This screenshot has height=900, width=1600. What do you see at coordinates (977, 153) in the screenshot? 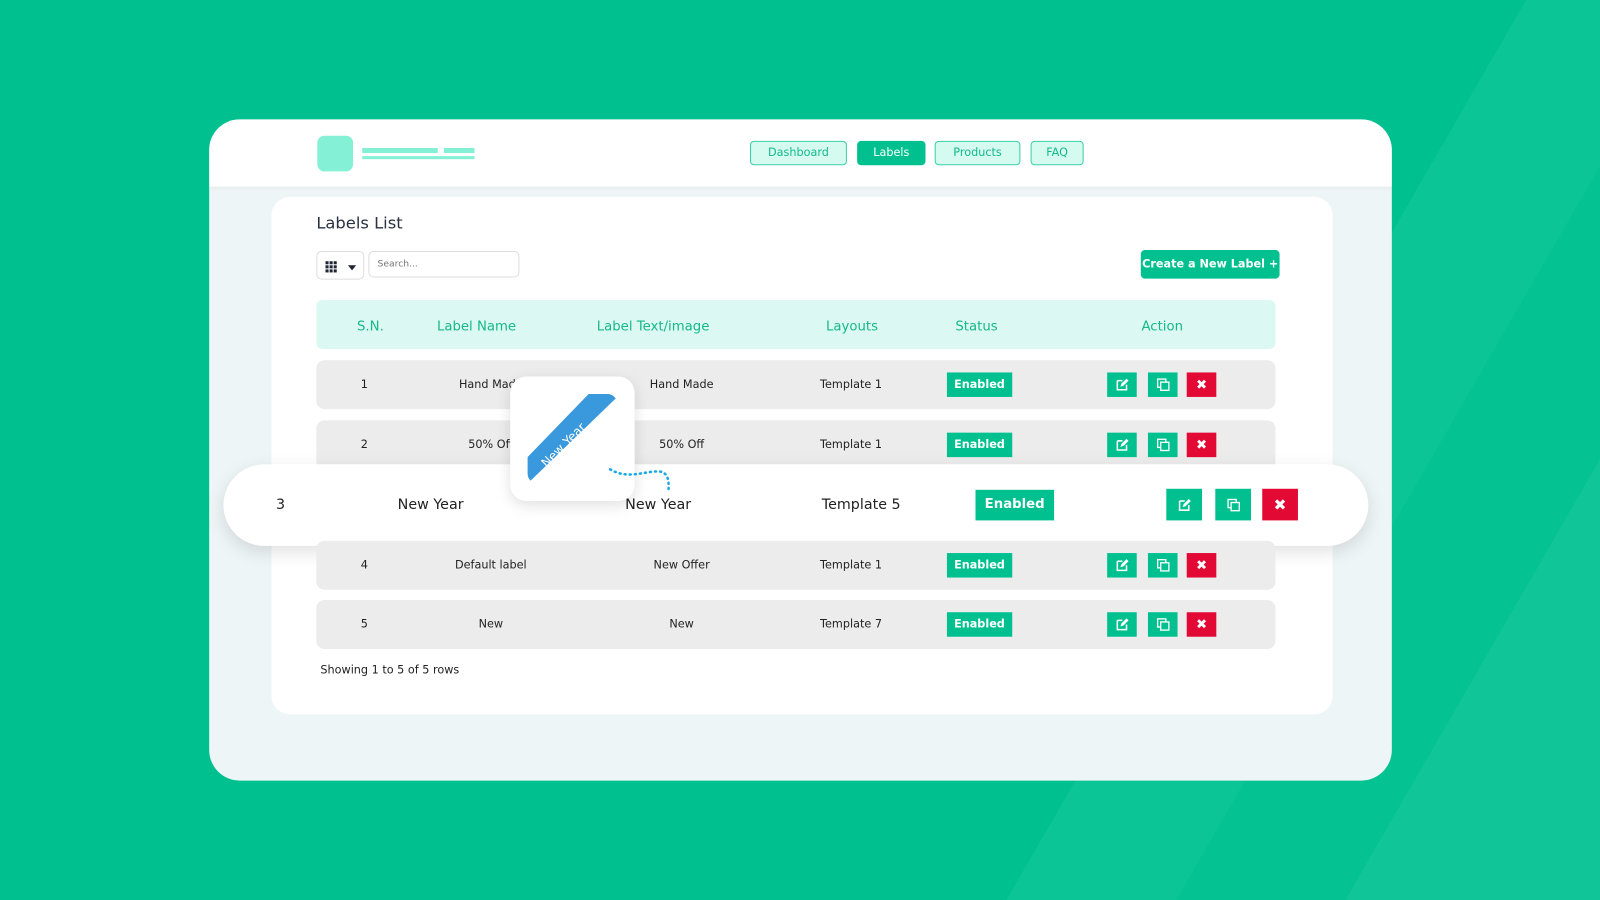
I see `nav-products: Products` at bounding box center [977, 153].